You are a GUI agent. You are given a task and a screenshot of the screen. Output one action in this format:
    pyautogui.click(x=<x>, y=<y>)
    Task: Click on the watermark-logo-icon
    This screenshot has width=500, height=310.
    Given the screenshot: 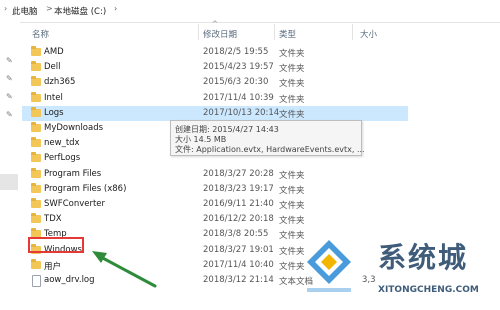 What is the action you would take?
    pyautogui.click(x=329, y=266)
    